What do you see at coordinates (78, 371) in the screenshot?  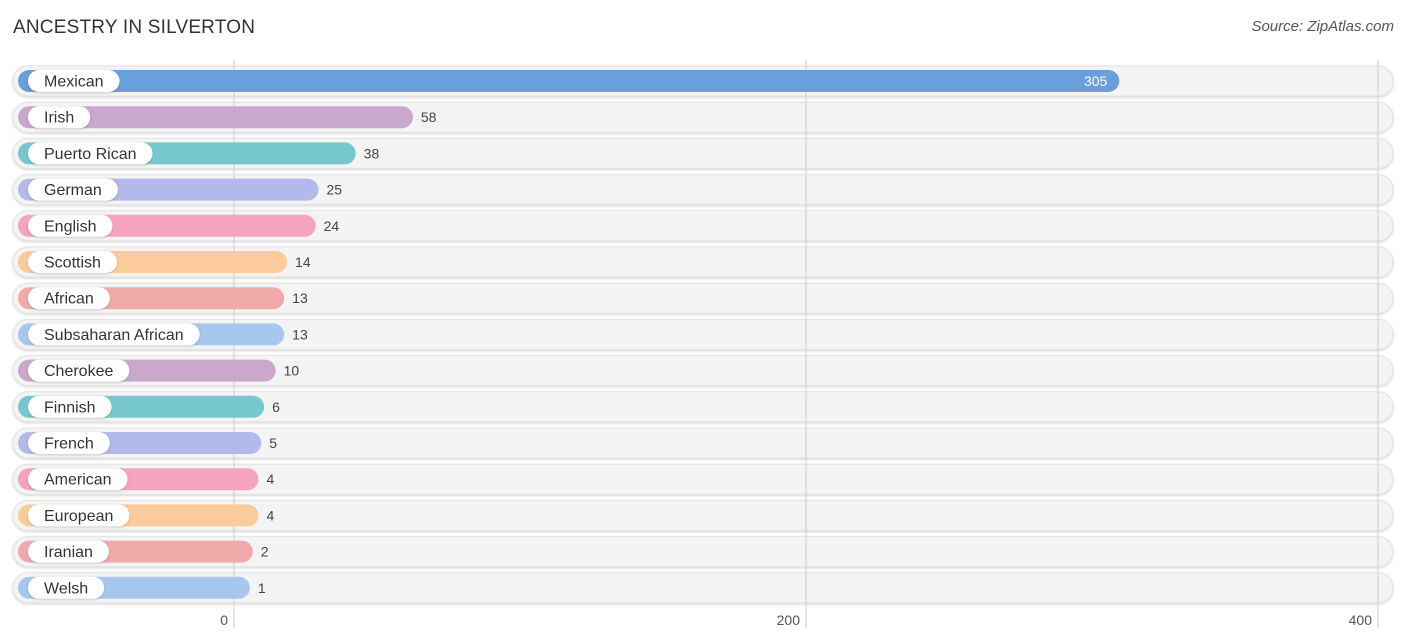 I see `category-label: Cherokee` at bounding box center [78, 371].